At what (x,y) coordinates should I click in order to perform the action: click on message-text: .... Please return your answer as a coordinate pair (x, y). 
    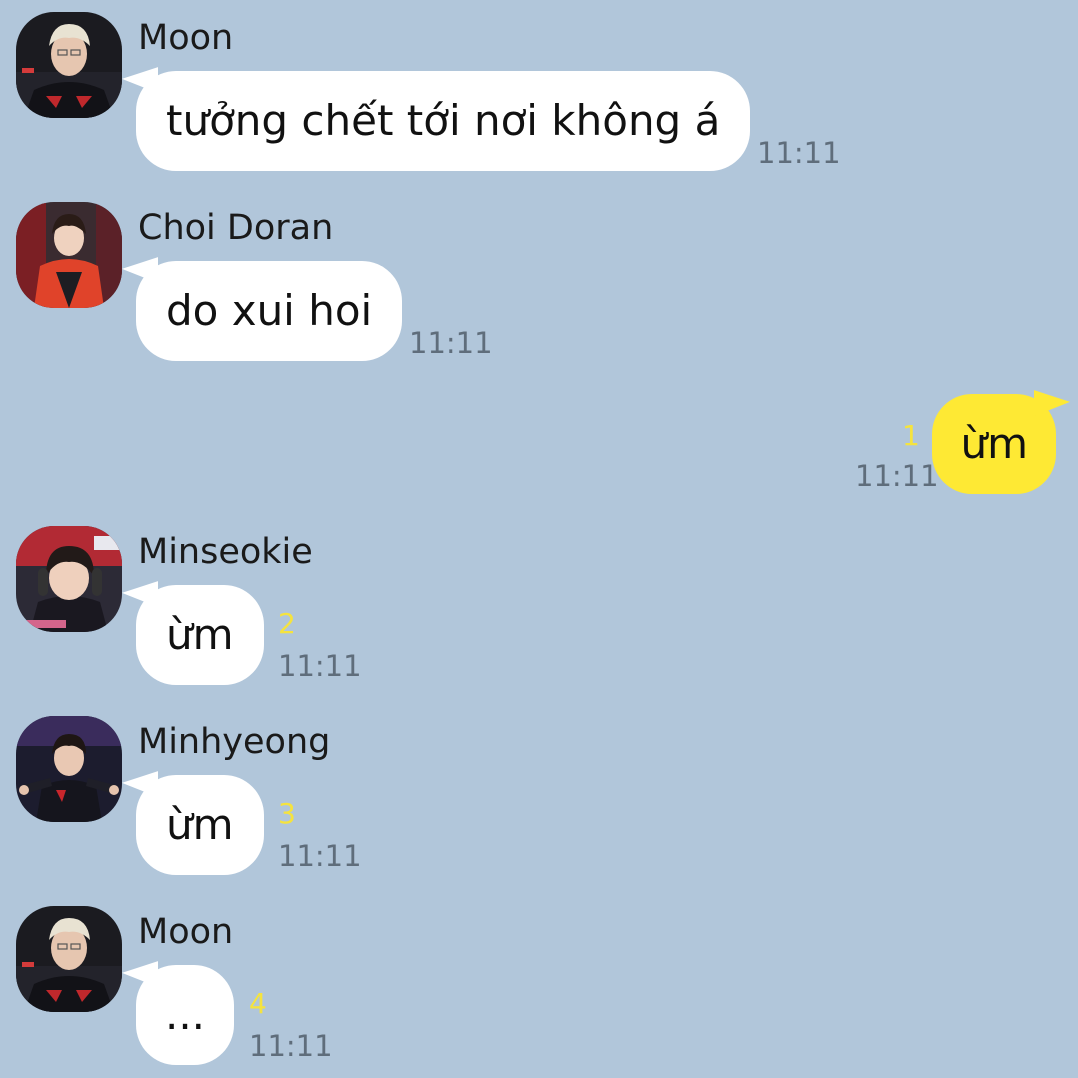
    Looking at the image, I should click on (185, 1014).